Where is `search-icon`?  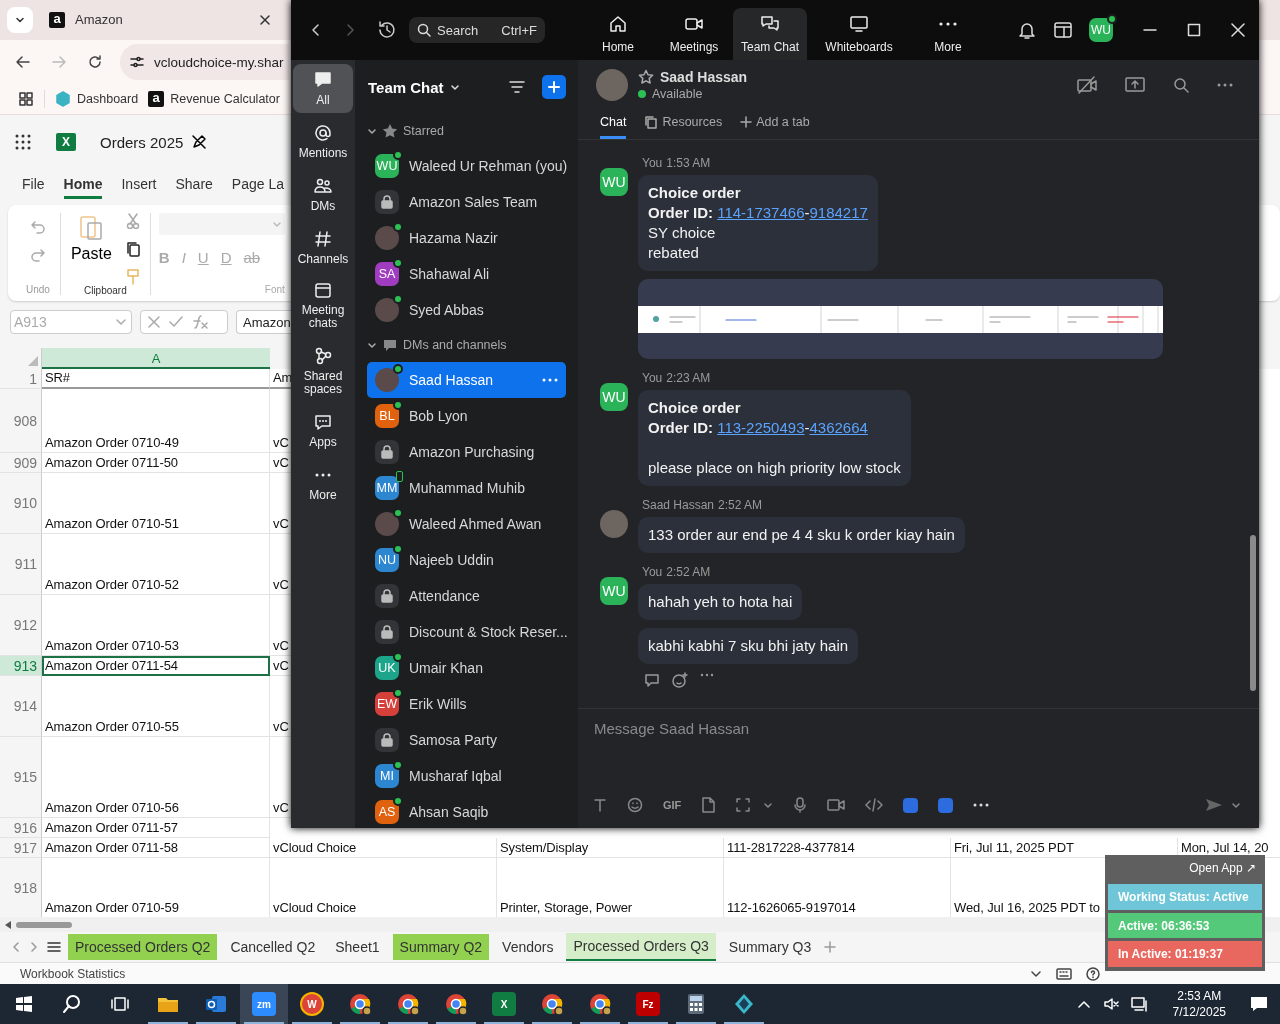
search-icon is located at coordinates (1181, 85).